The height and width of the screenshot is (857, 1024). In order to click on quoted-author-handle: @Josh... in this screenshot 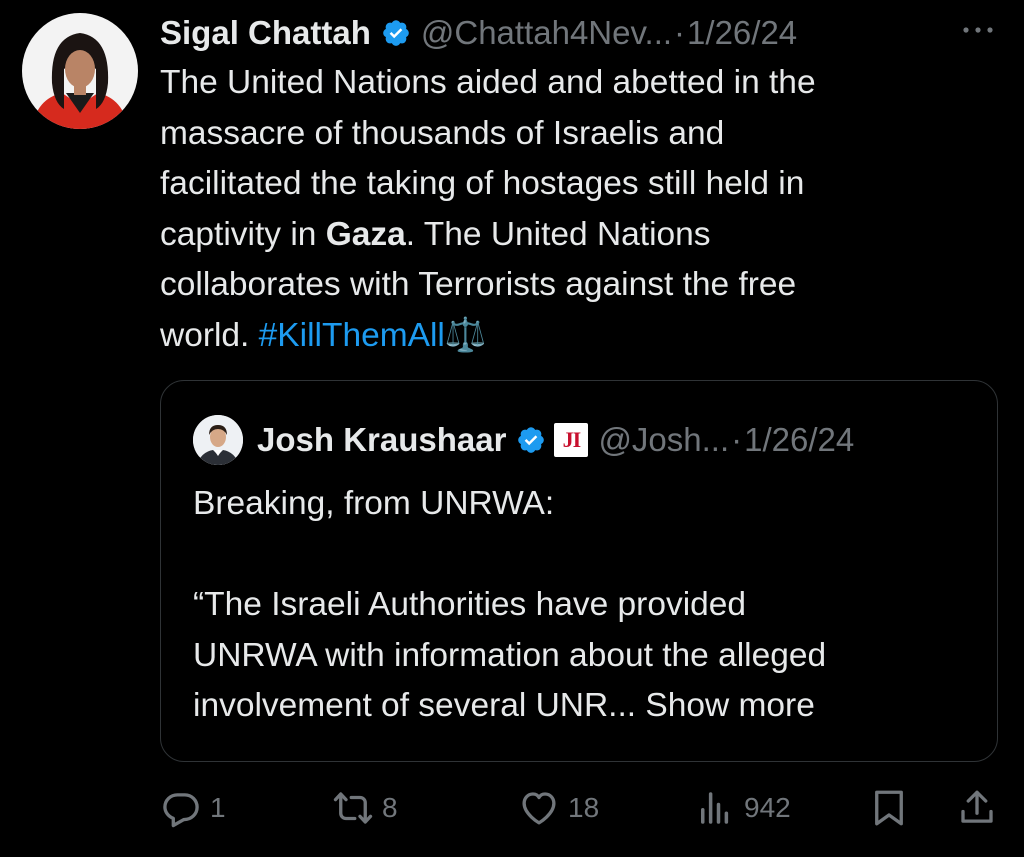, I will do `click(663, 440)`.